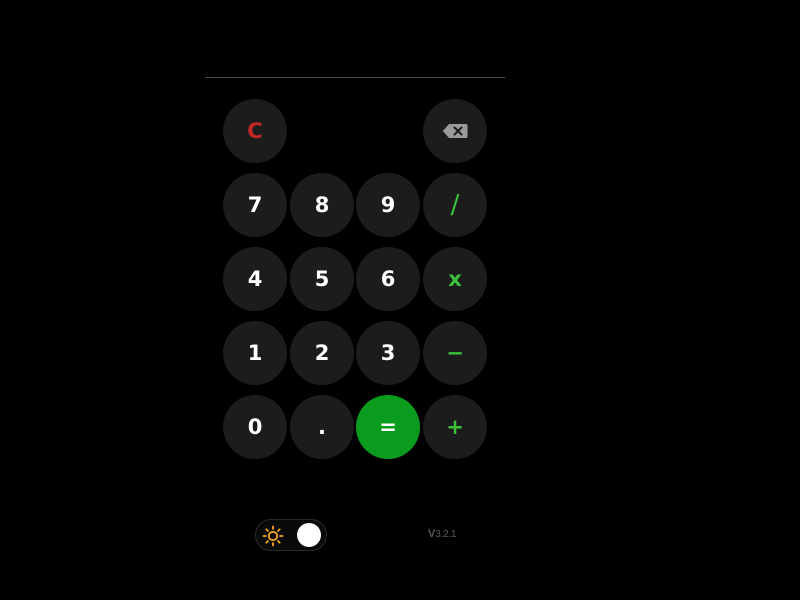 This screenshot has width=800, height=600. Describe the element at coordinates (273, 536) in the screenshot. I see `sun-icon` at that location.